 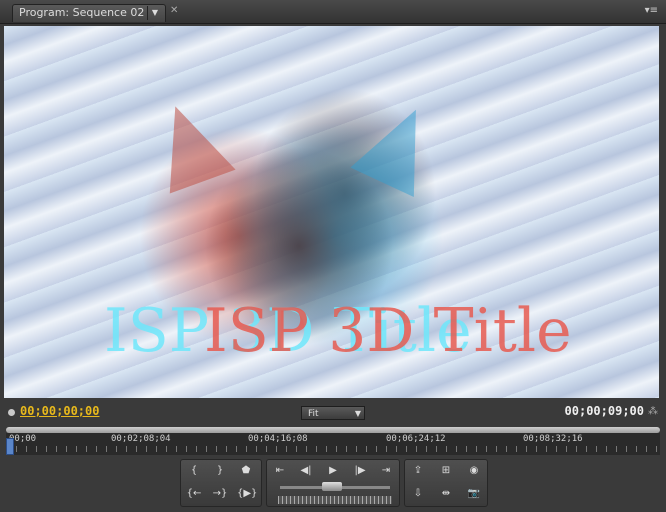 I want to click on panel-menu-icon: ▾≡, so click(x=651, y=10).